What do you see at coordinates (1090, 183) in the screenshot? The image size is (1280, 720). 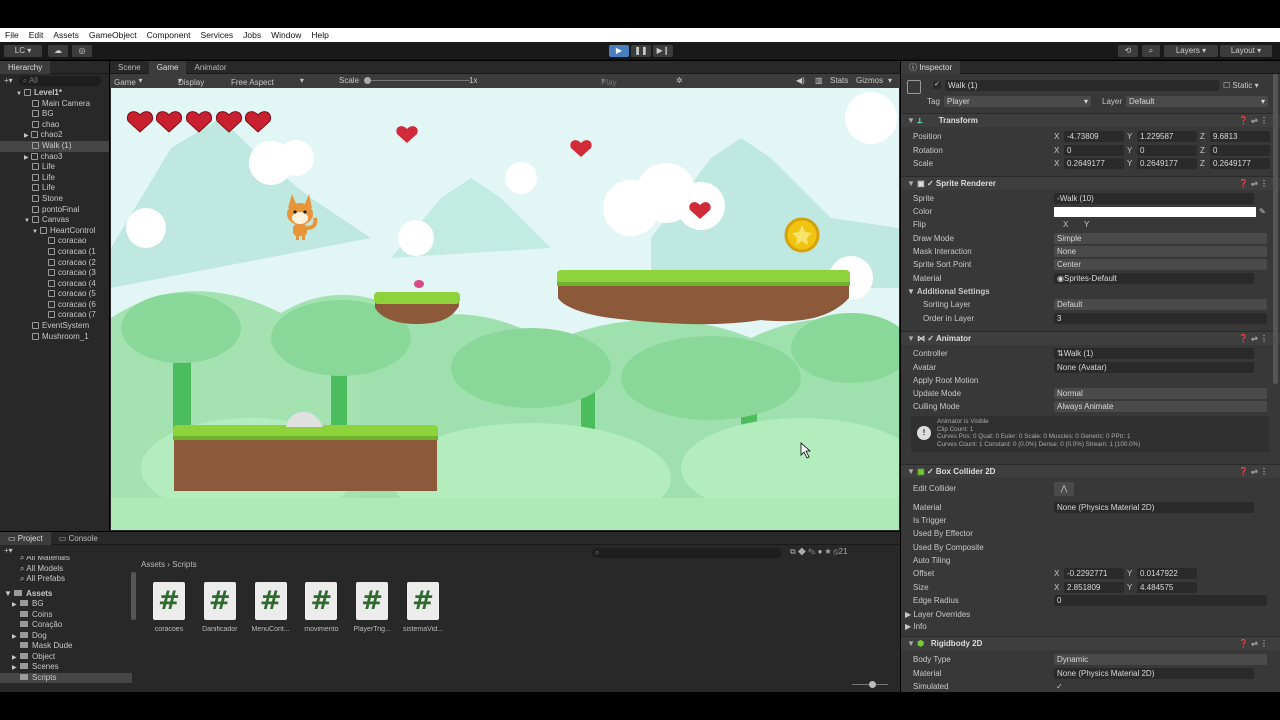 I see `sprite-renderer-header: ▼ ▣ ✓ Sprite Renderer ❓ ⇌ ⋮` at bounding box center [1090, 183].